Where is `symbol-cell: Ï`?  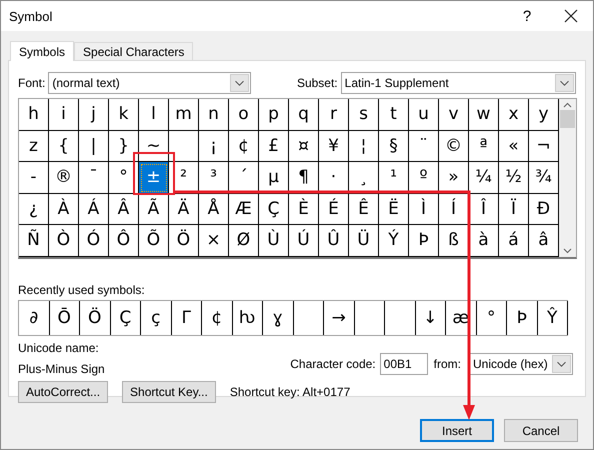
symbol-cell: Ï is located at coordinates (514, 209).